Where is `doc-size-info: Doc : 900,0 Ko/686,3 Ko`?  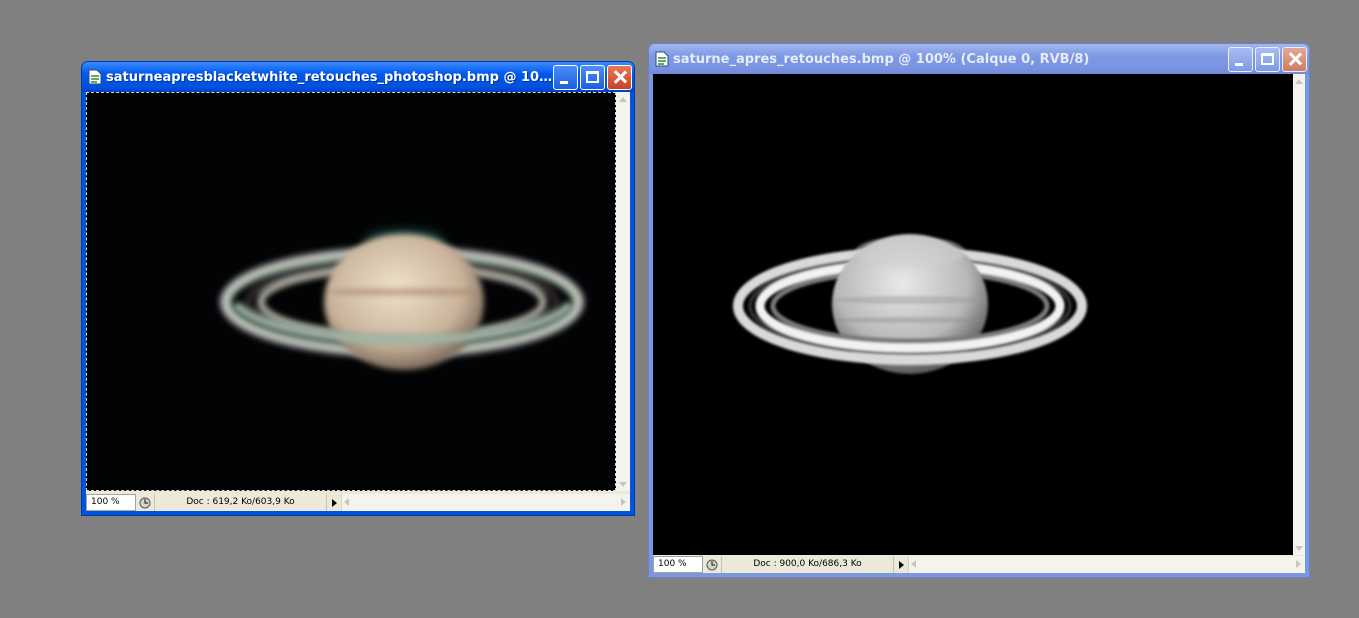 doc-size-info: Doc : 900,0 Ko/686,3 Ko is located at coordinates (807, 564).